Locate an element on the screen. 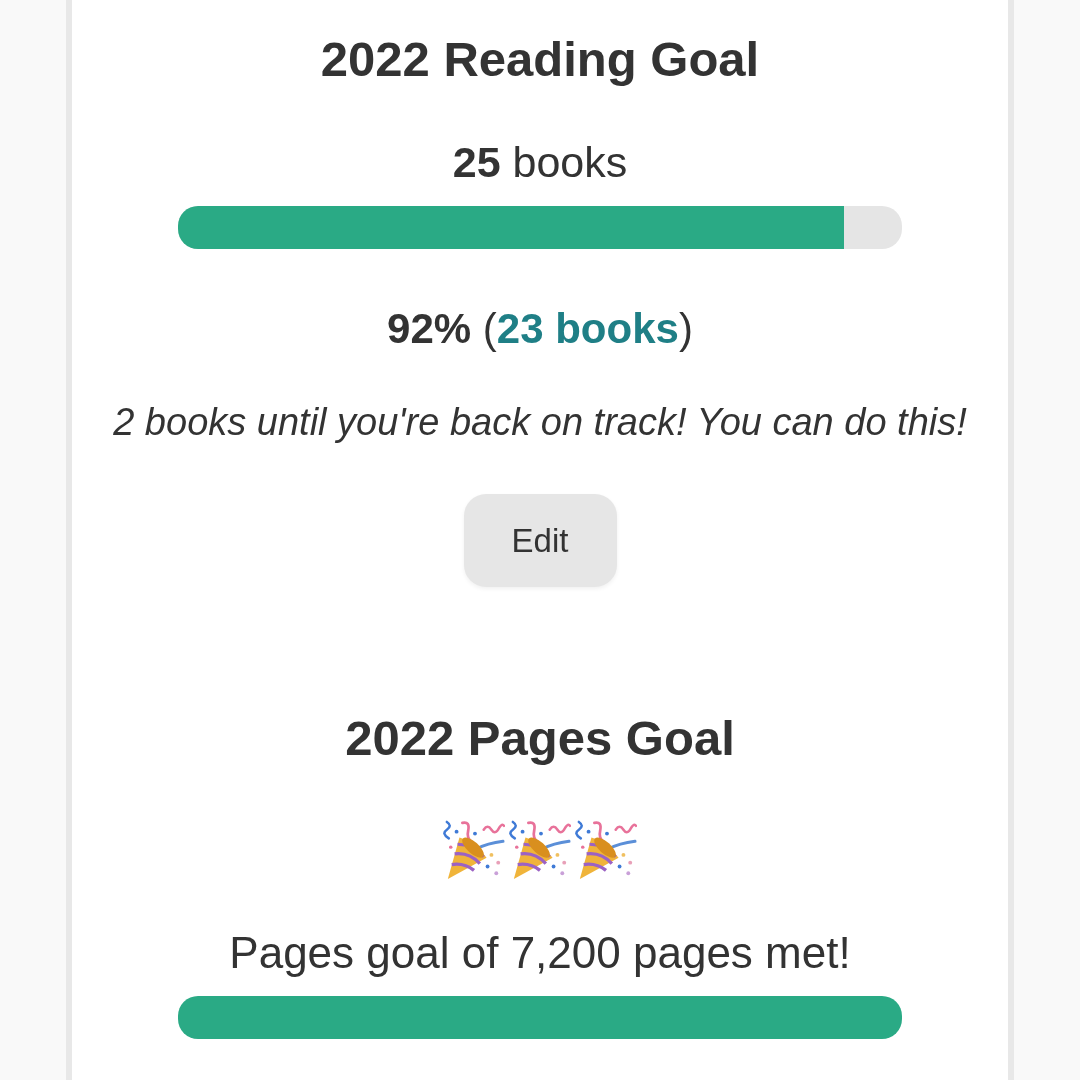 The width and height of the screenshot is (1080, 1080). goal-title: 2022 Reading Goal is located at coordinates (540, 59).